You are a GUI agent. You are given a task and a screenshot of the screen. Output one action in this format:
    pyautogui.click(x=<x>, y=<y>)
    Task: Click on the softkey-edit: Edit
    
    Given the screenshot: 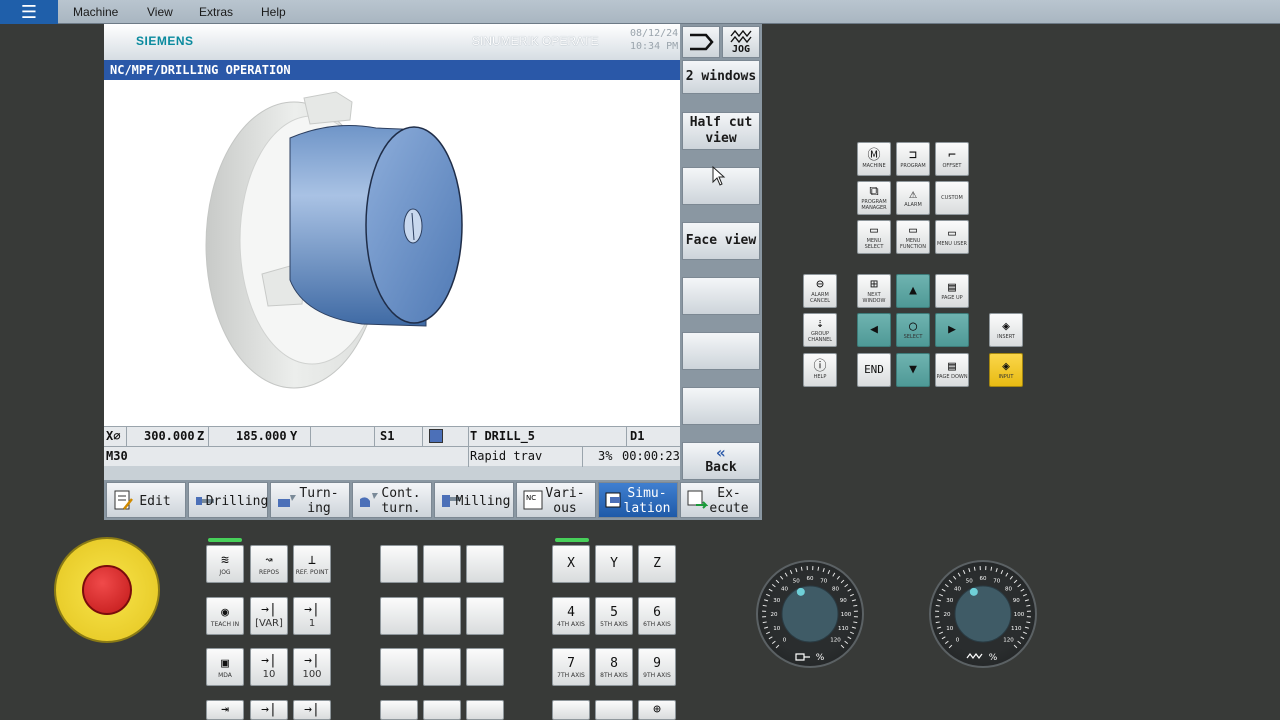 What is the action you would take?
    pyautogui.click(x=146, y=500)
    